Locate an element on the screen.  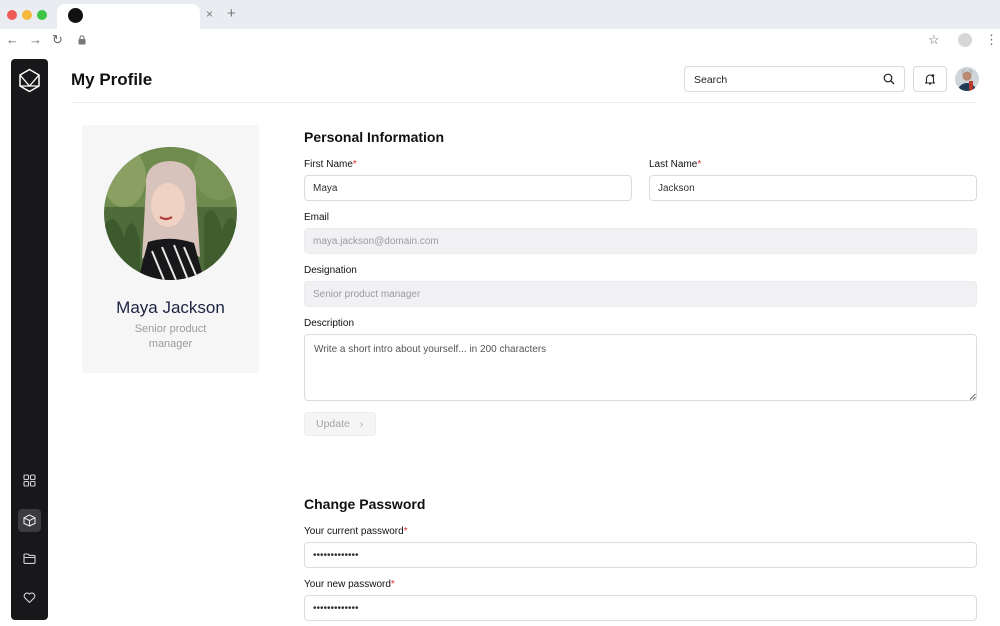
new-password-label: Your new password* is located at coordinates (349, 584).